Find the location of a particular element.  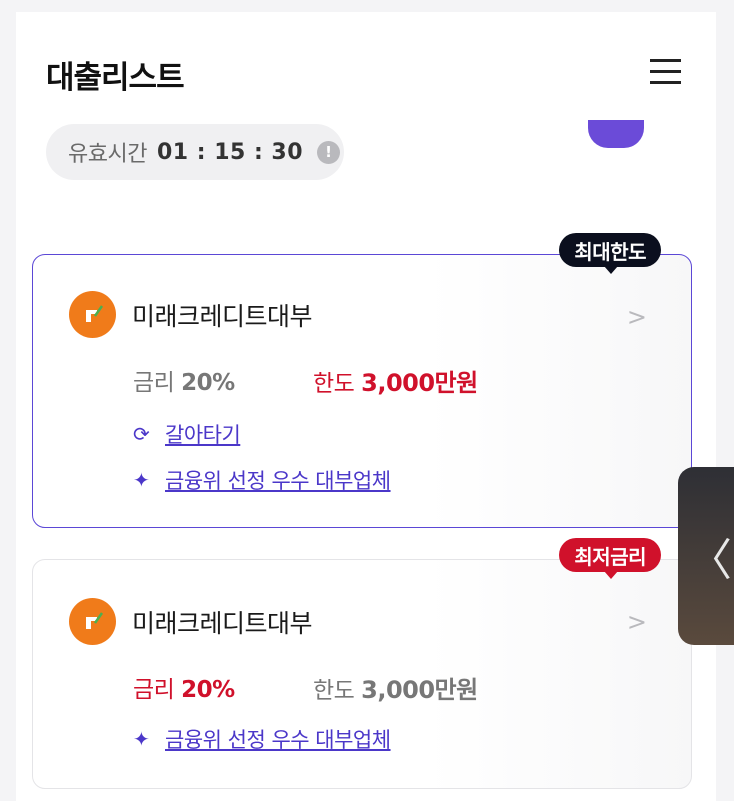

validity-timer: 유효시간 01 : 15 : 30 ! is located at coordinates (195, 152).